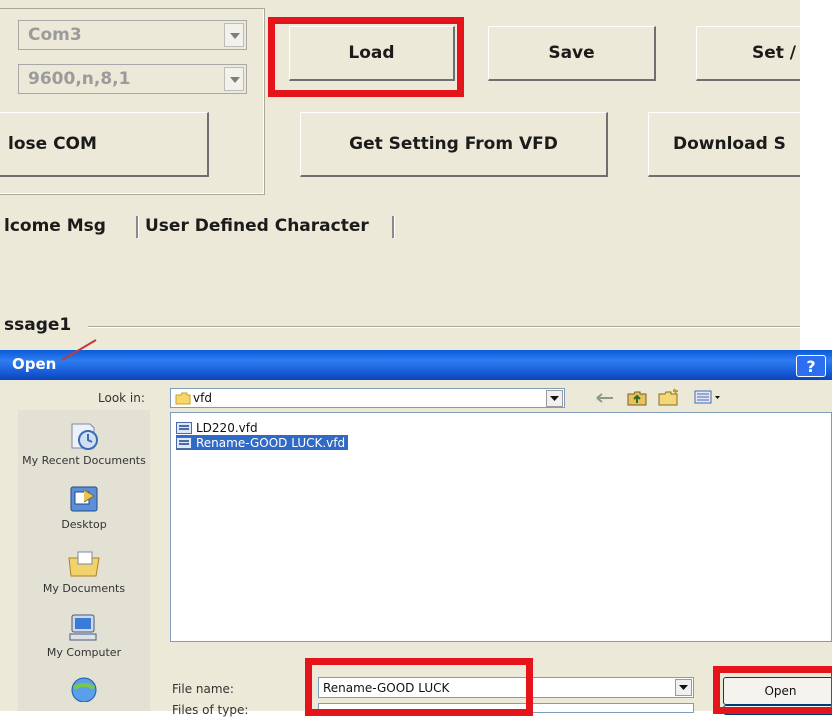 This screenshot has height=717, width=832. I want to click on up-folder-icon, so click(637, 398).